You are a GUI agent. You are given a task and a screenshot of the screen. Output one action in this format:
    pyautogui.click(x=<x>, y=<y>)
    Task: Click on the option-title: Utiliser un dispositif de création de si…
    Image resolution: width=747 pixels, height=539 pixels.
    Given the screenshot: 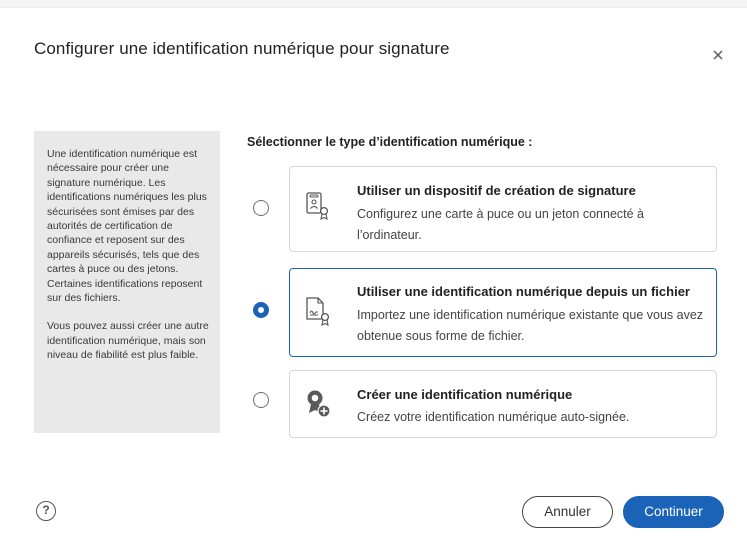 What is the action you would take?
    pyautogui.click(x=496, y=190)
    